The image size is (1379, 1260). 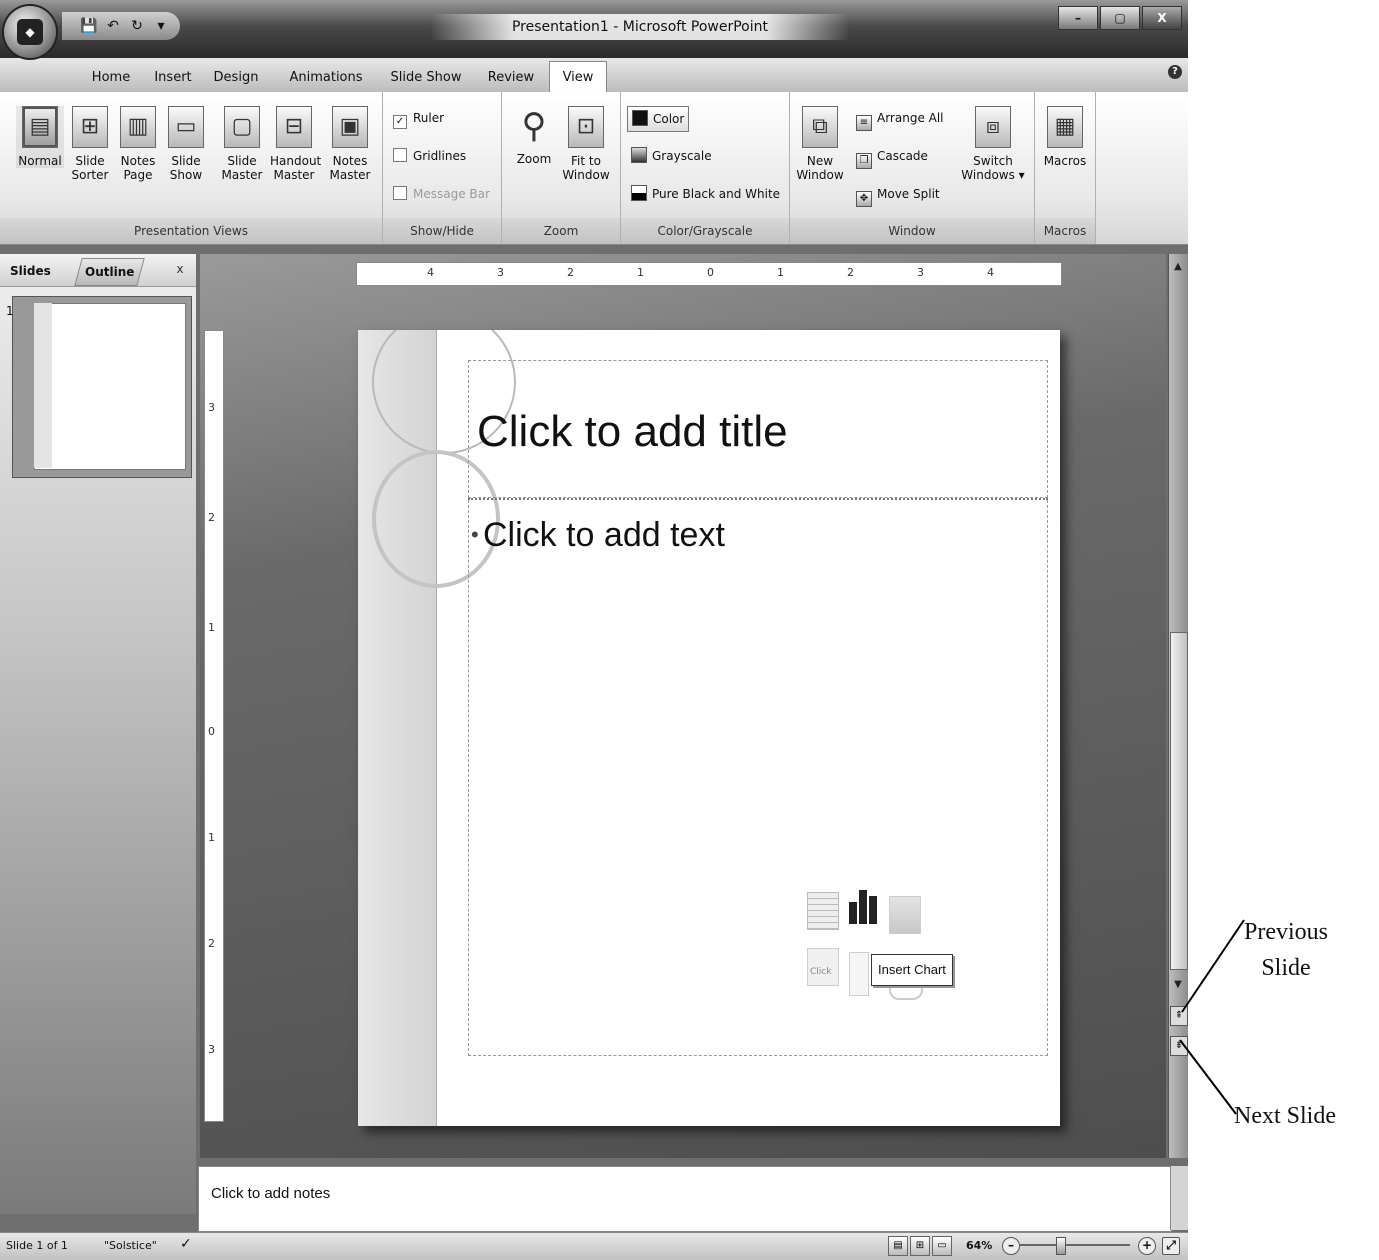 What do you see at coordinates (1208, 1077) in the screenshot?
I see `next-slide-pointer` at bounding box center [1208, 1077].